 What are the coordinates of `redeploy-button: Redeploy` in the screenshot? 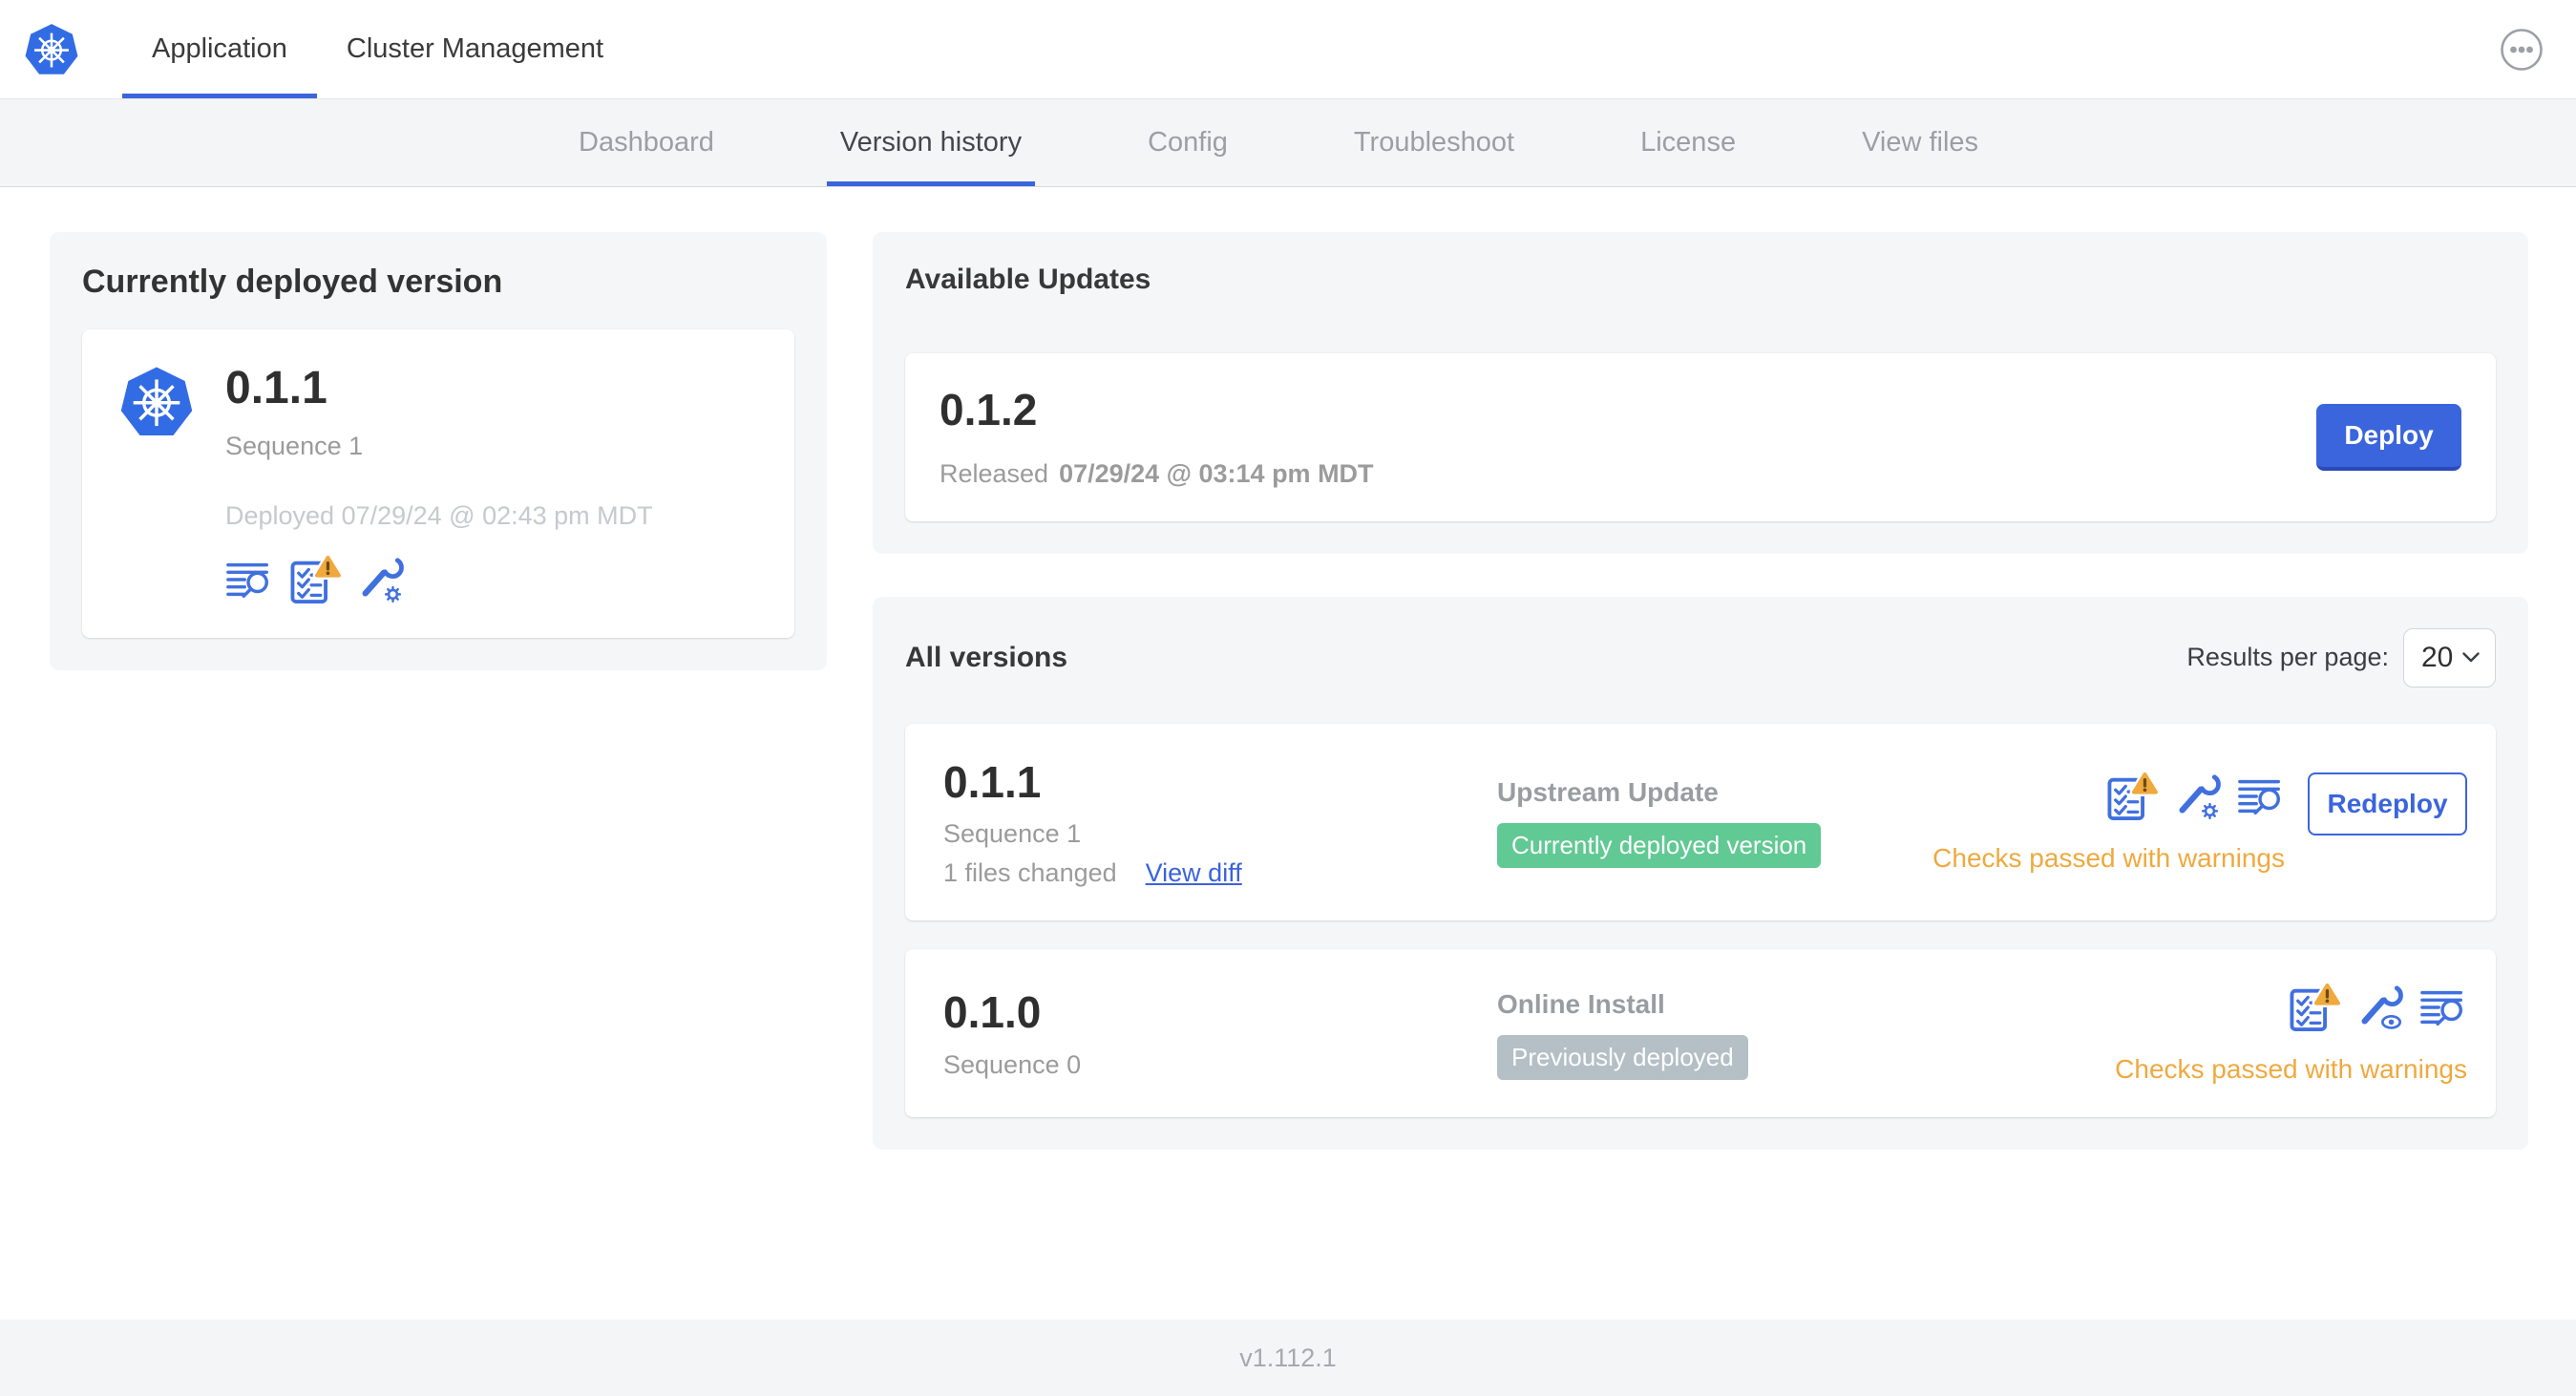 It's located at (2387, 803).